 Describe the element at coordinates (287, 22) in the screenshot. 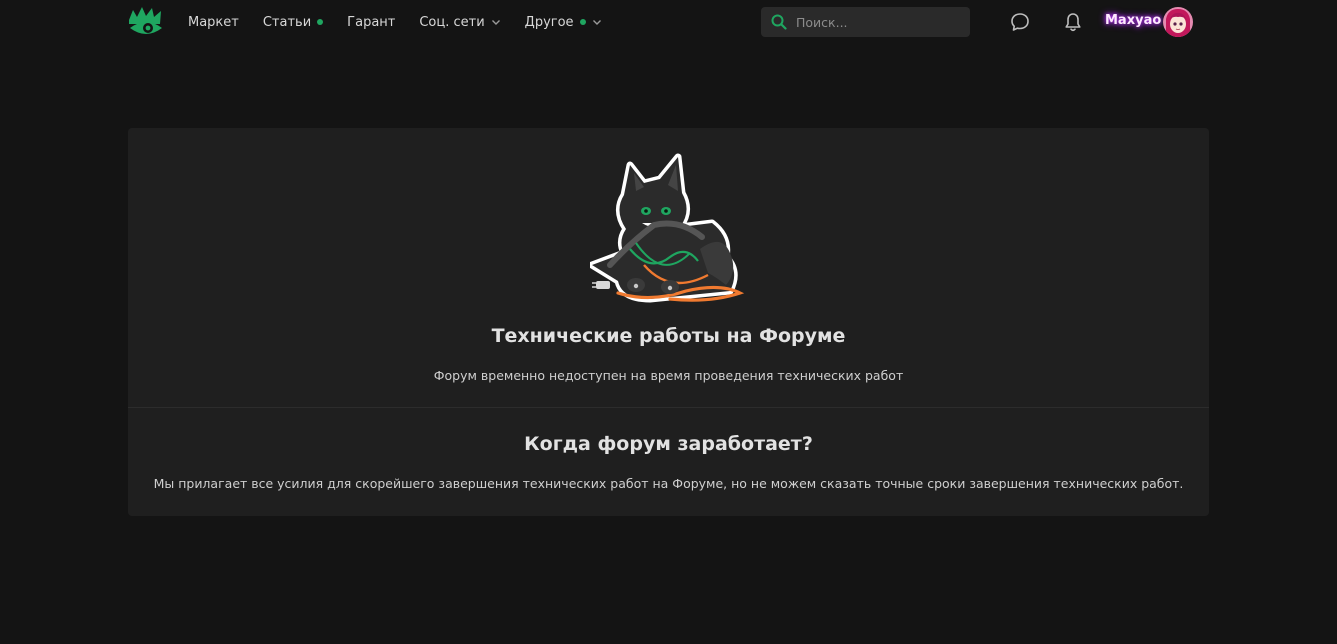

I see `nav-item-label: Статьи` at that location.